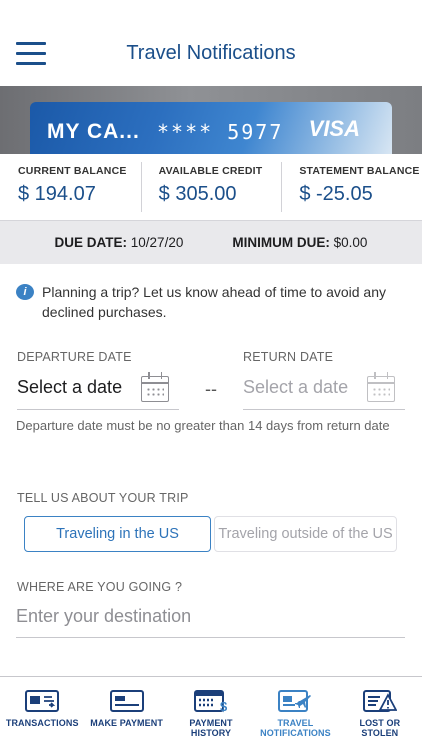 The width and height of the screenshot is (422, 750). Describe the element at coordinates (103, 498) in the screenshot. I see `trip-type-label: TELL US ABOUT YOUR TRIP` at that location.